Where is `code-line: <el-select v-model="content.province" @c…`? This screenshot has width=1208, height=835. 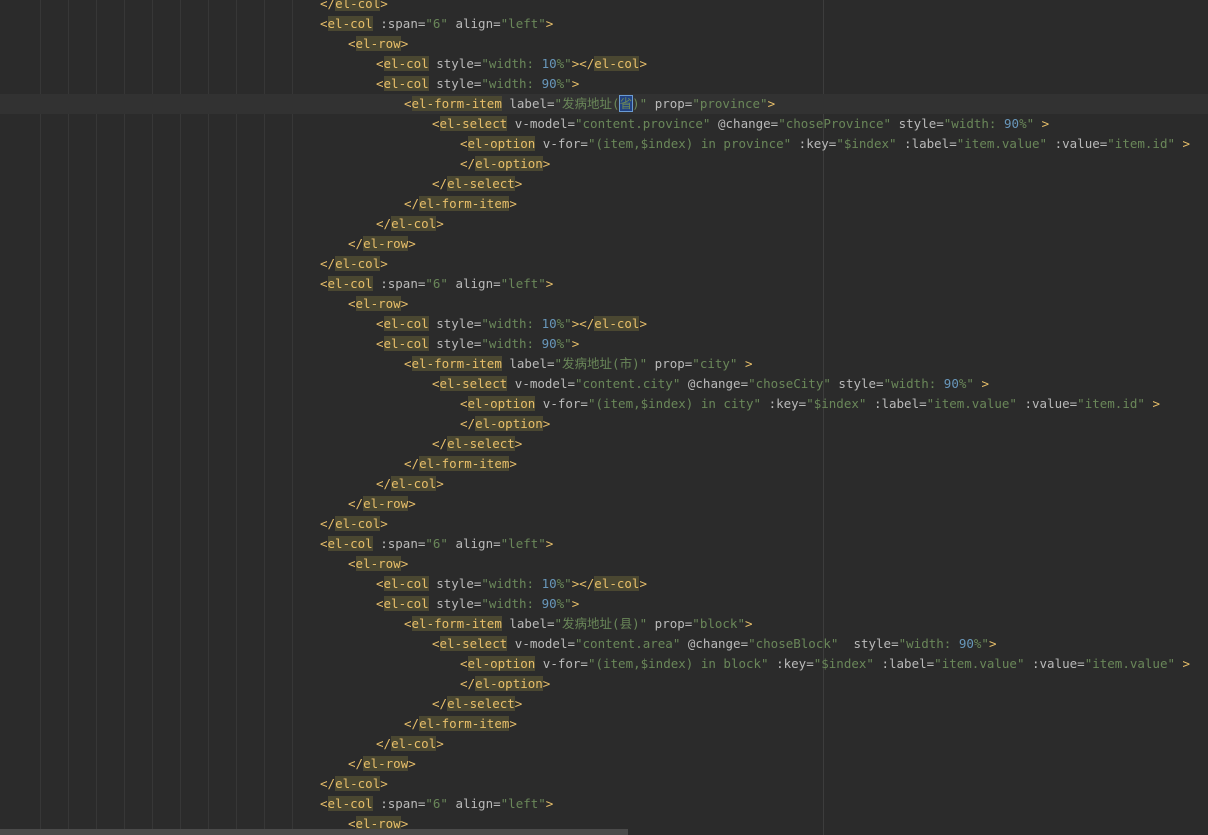
code-line: <el-select v-model="content.province" @c… is located at coordinates (604, 124).